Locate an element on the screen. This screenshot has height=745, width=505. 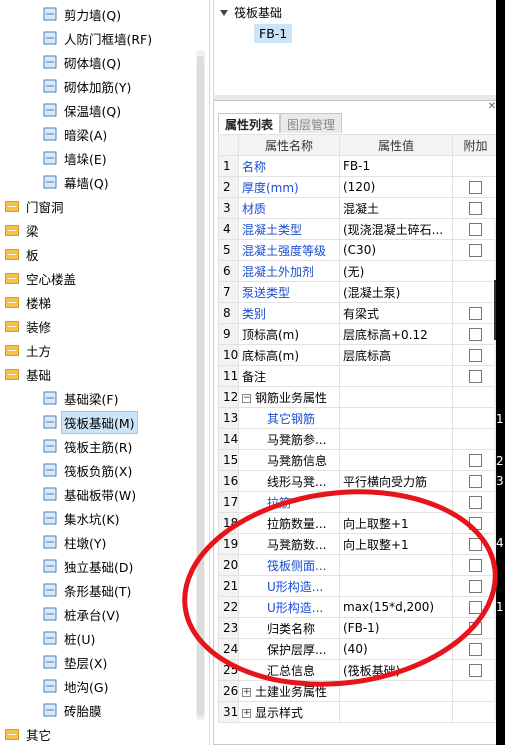
tree-leaf-item: 墙垛(E) is located at coordinates (74, 158).